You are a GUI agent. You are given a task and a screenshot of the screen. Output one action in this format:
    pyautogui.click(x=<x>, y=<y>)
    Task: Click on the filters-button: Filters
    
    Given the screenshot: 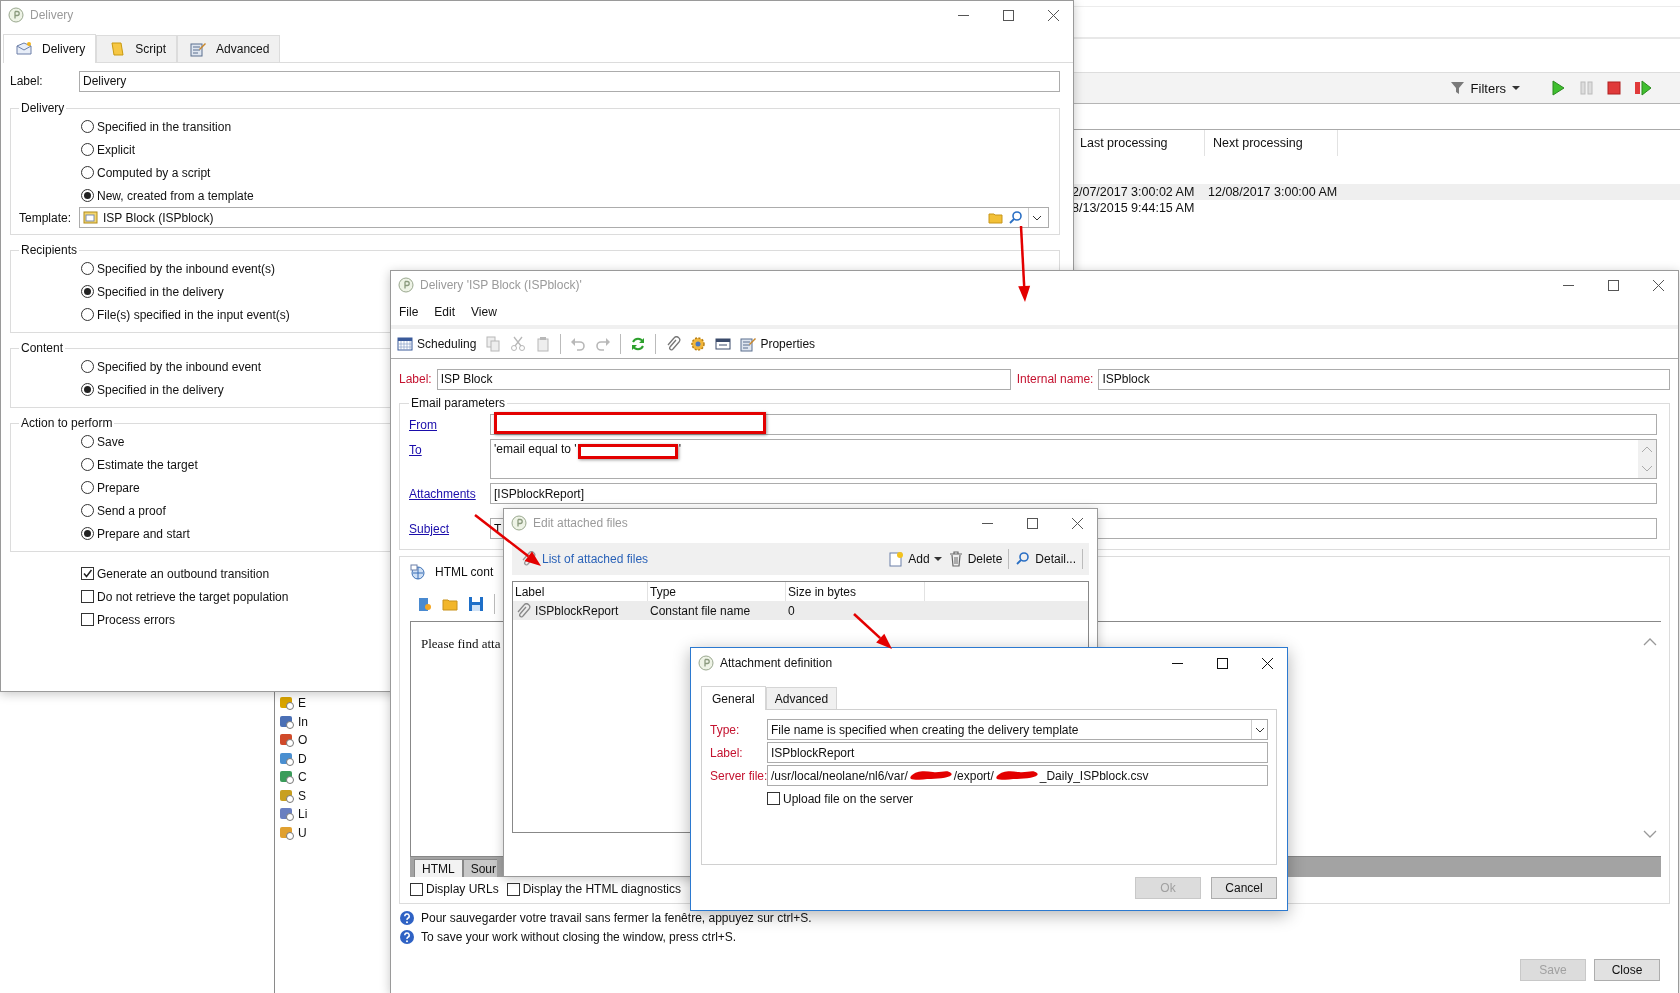 What is the action you would take?
    pyautogui.click(x=1484, y=88)
    